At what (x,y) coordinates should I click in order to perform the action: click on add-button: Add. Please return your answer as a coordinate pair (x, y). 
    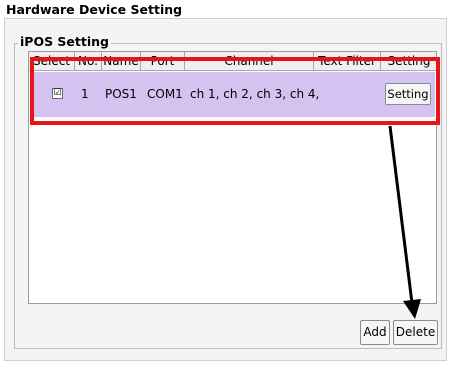
    Looking at the image, I should click on (375, 332).